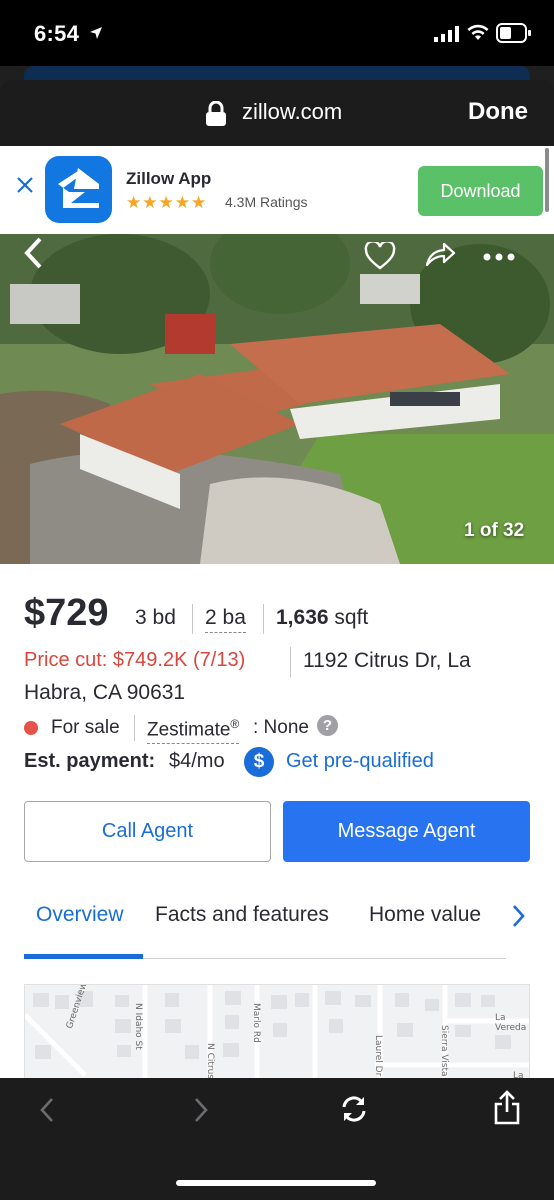 This screenshot has width=554, height=1200. I want to click on tab-overview: Overview, so click(80, 915).